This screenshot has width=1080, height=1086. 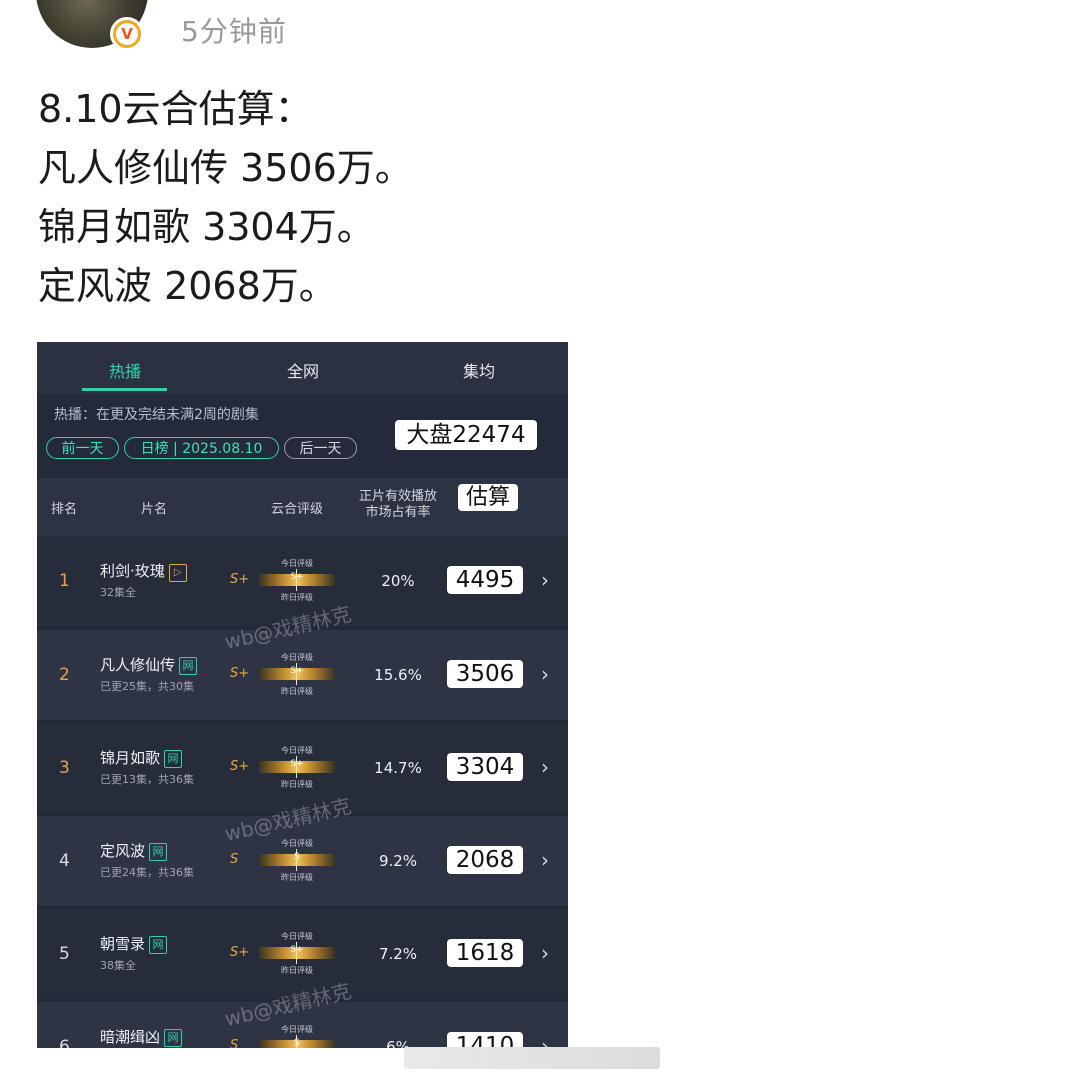 I want to click on row-title: 暗潮缉凶网, so click(x=141, y=1036).